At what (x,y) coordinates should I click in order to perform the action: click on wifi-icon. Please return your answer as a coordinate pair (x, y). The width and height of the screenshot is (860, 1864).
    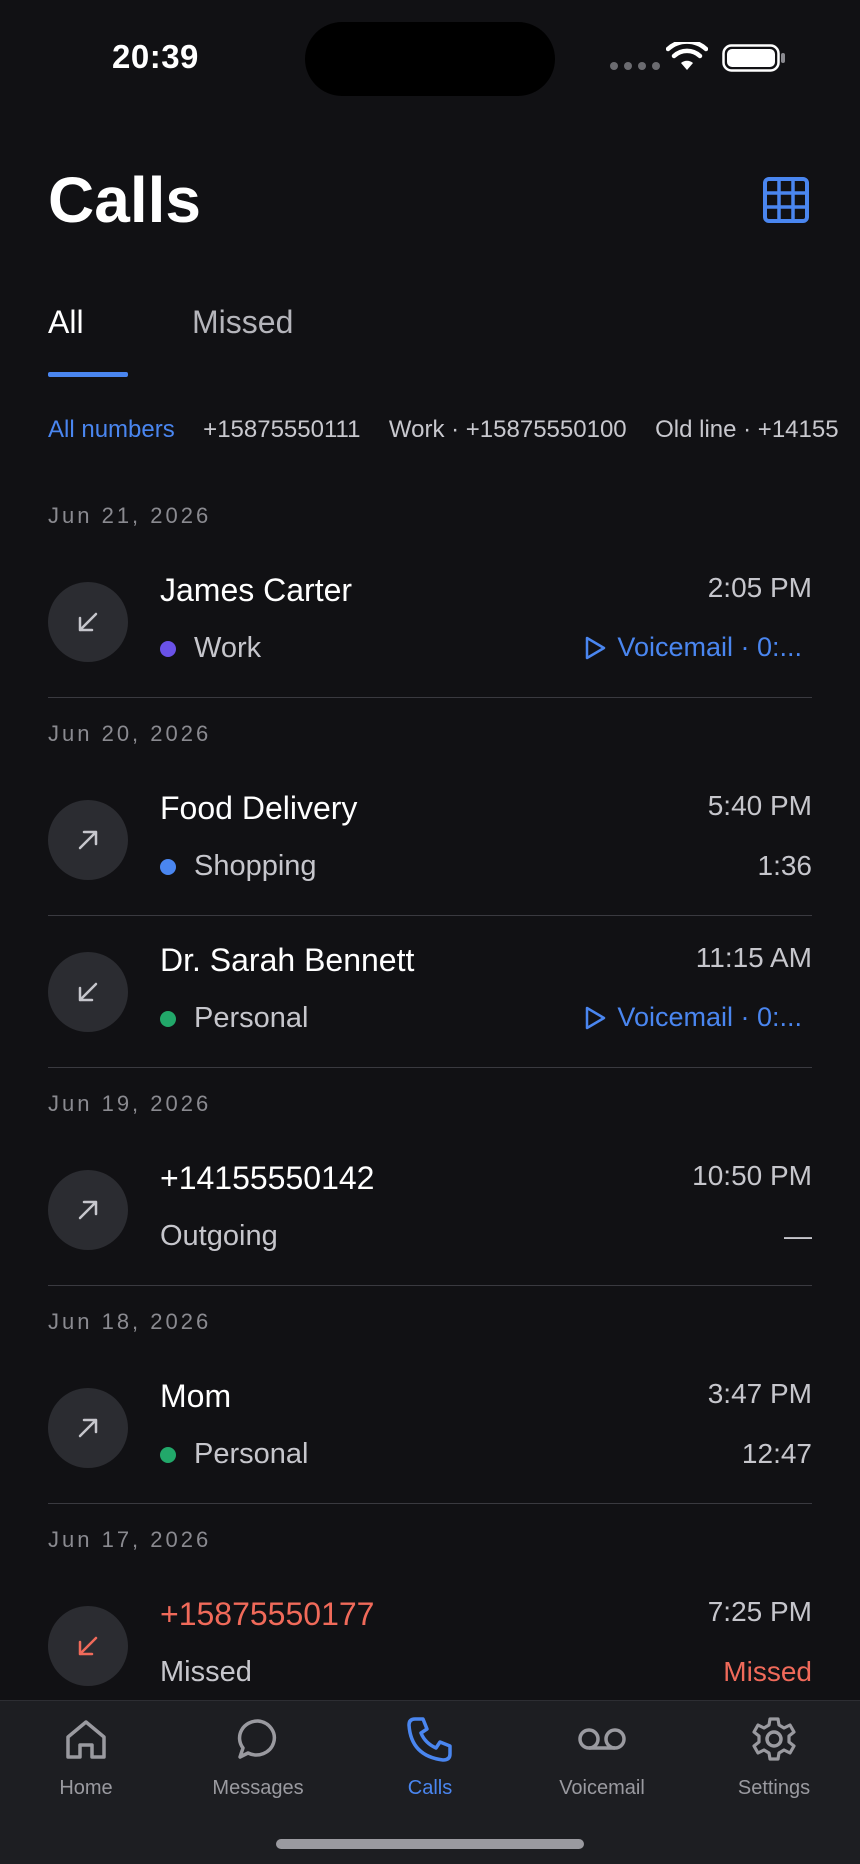
    Looking at the image, I should click on (687, 56).